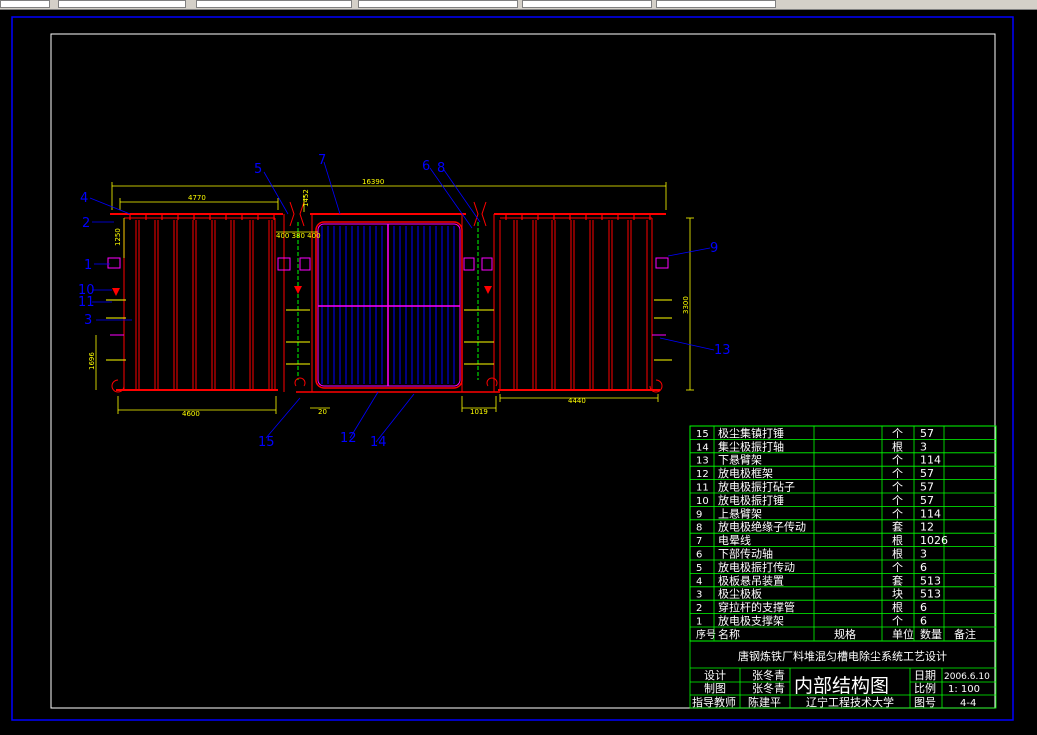 This screenshot has width=1037, height=735. I want to click on callout-4: 4, so click(84, 198).